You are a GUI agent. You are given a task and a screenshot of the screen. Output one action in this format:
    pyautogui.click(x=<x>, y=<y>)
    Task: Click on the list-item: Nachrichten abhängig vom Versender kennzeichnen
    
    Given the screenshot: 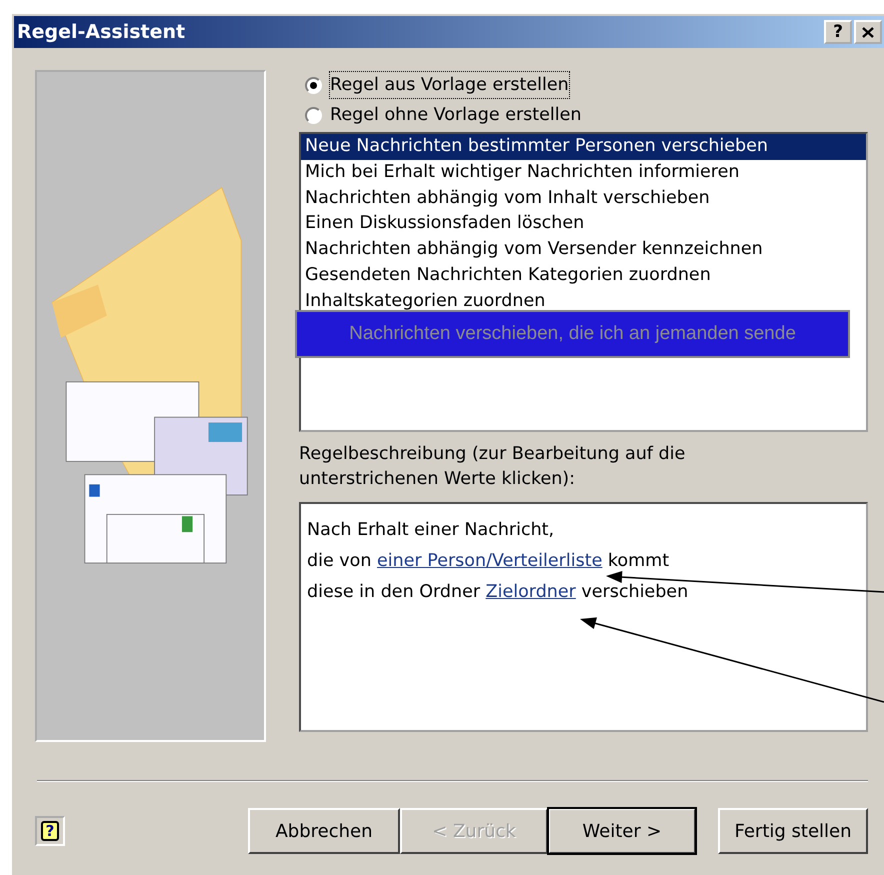 What is the action you would take?
    pyautogui.click(x=583, y=250)
    